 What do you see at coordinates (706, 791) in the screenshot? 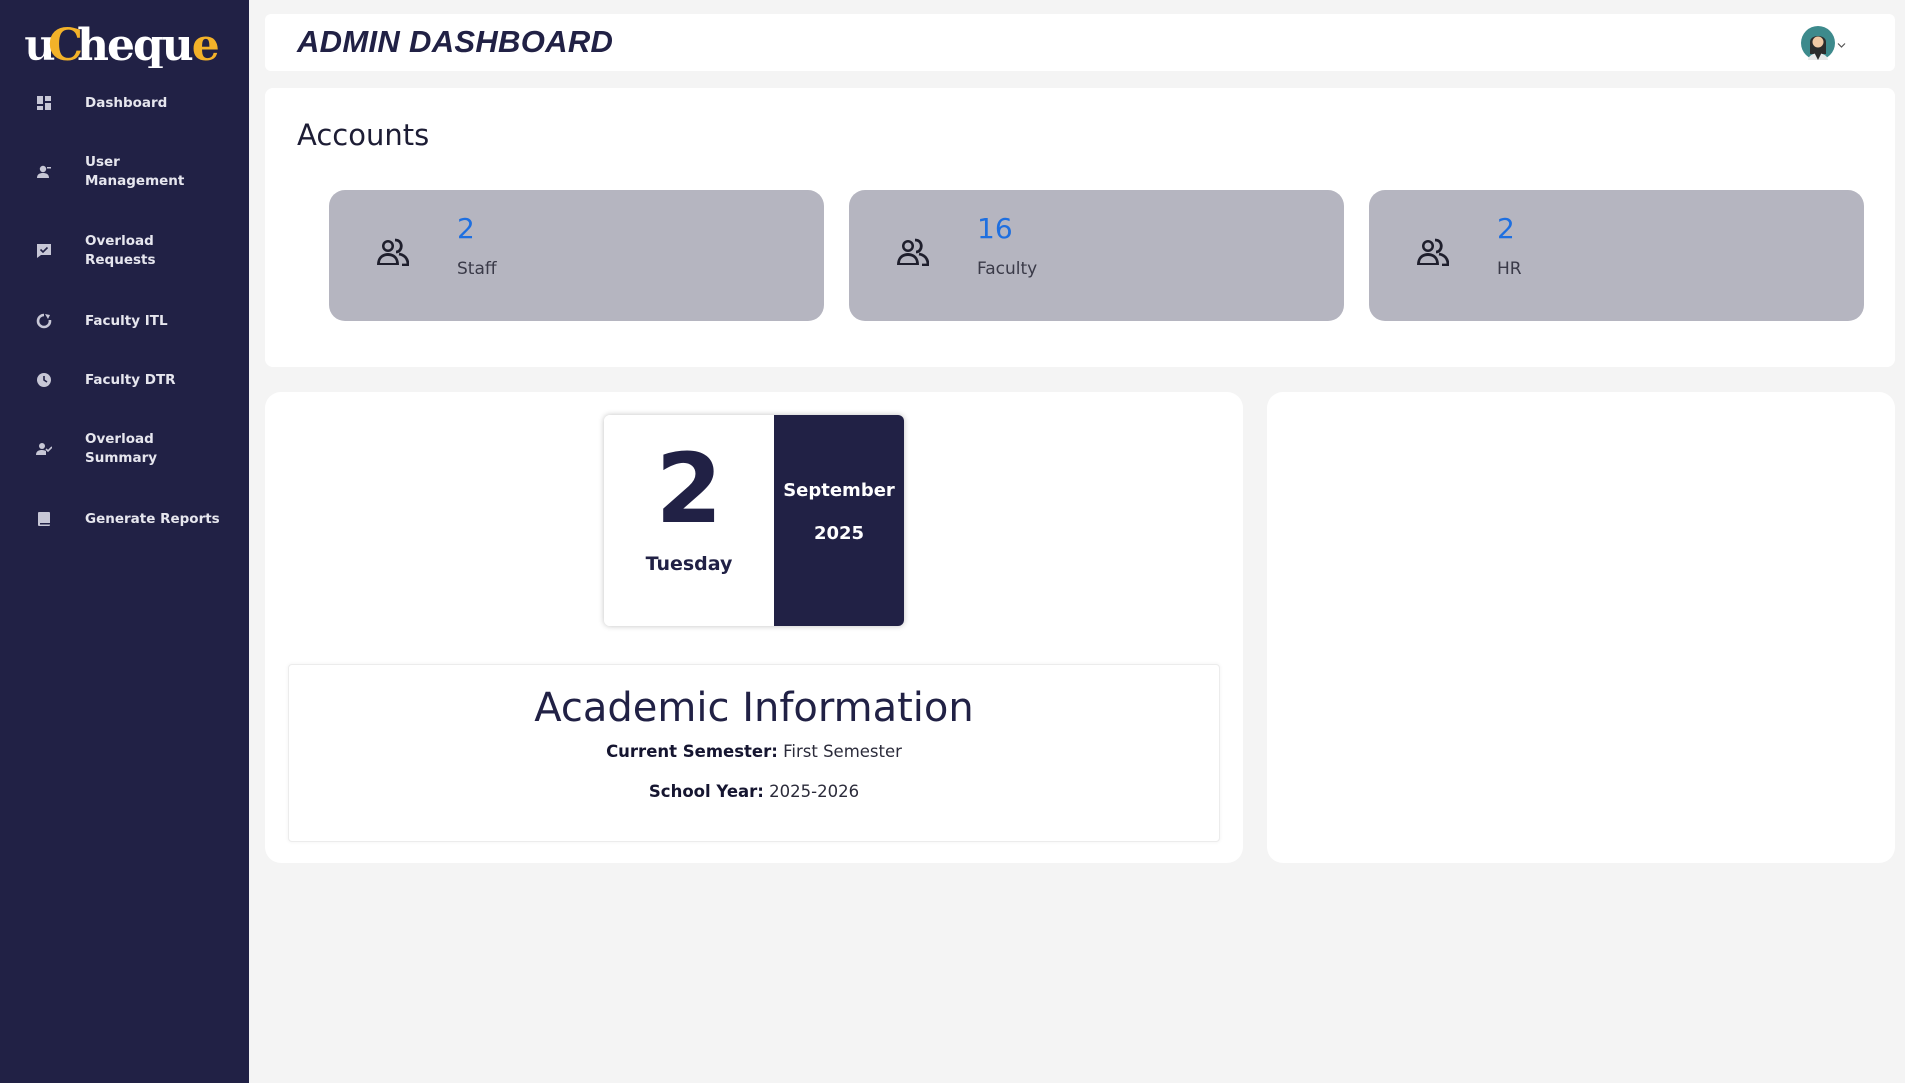
I see `school-year-label: School Year:` at bounding box center [706, 791].